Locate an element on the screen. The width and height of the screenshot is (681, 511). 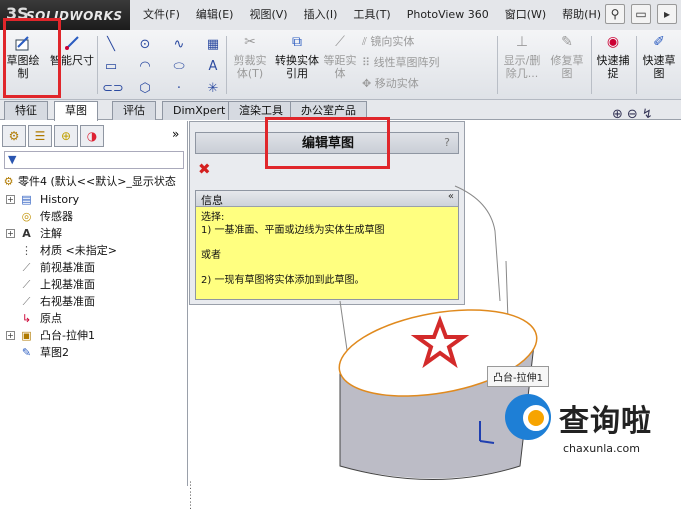
repair-sketch-label: 修复草图 is located at coordinates (567, 67).